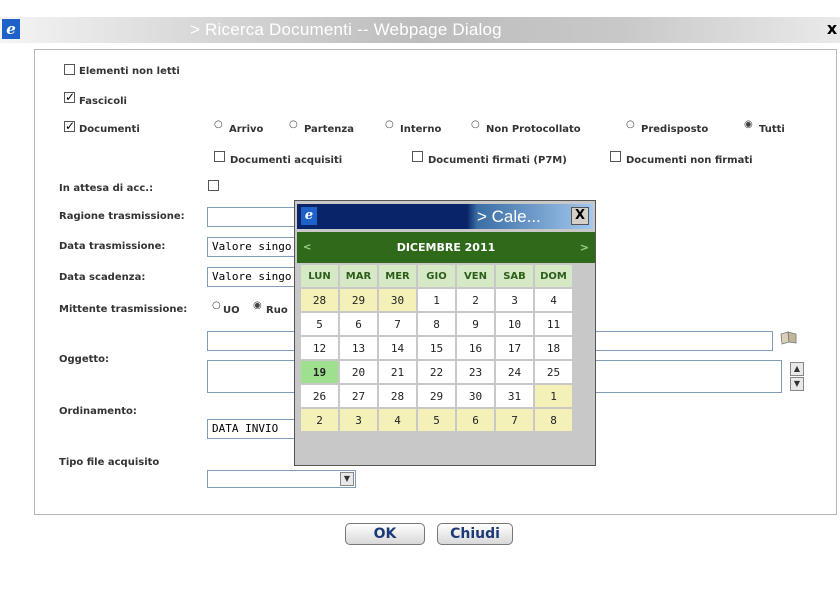 The image size is (840, 613). What do you see at coordinates (475, 276) in the screenshot?
I see `weekday-header: VEN` at bounding box center [475, 276].